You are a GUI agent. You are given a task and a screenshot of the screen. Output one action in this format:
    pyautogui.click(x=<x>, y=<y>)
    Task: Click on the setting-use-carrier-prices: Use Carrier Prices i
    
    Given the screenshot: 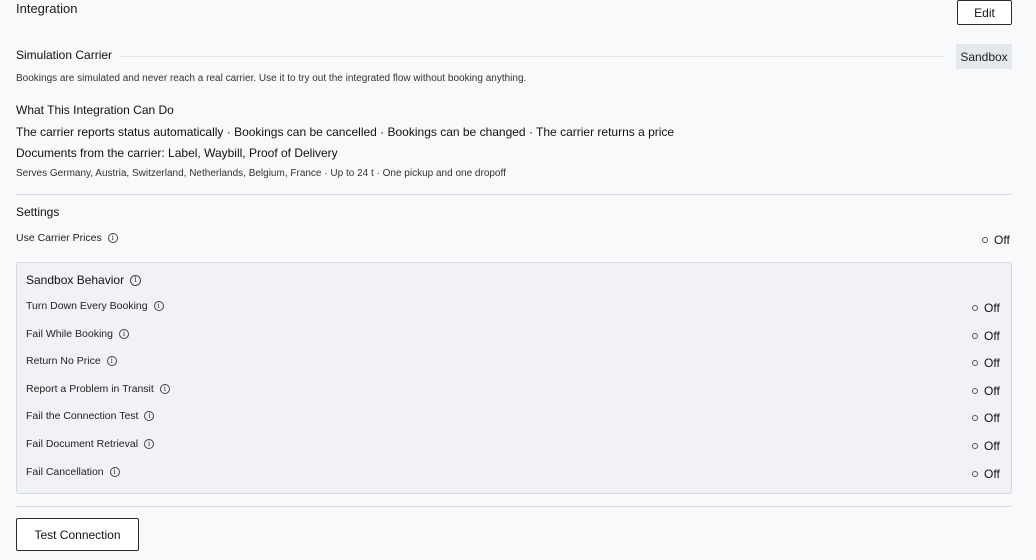 What is the action you would take?
    pyautogui.click(x=67, y=238)
    